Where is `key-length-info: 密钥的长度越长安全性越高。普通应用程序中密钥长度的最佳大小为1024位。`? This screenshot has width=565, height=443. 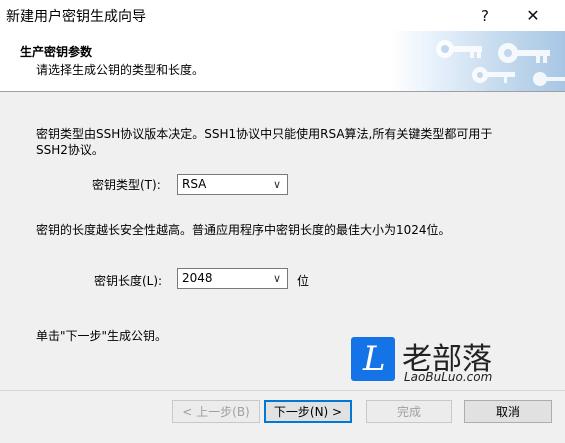 key-length-info: 密钥的长度越长安全性越高。普通应用程序中密钥长度的最佳大小为1024位。 is located at coordinates (243, 230).